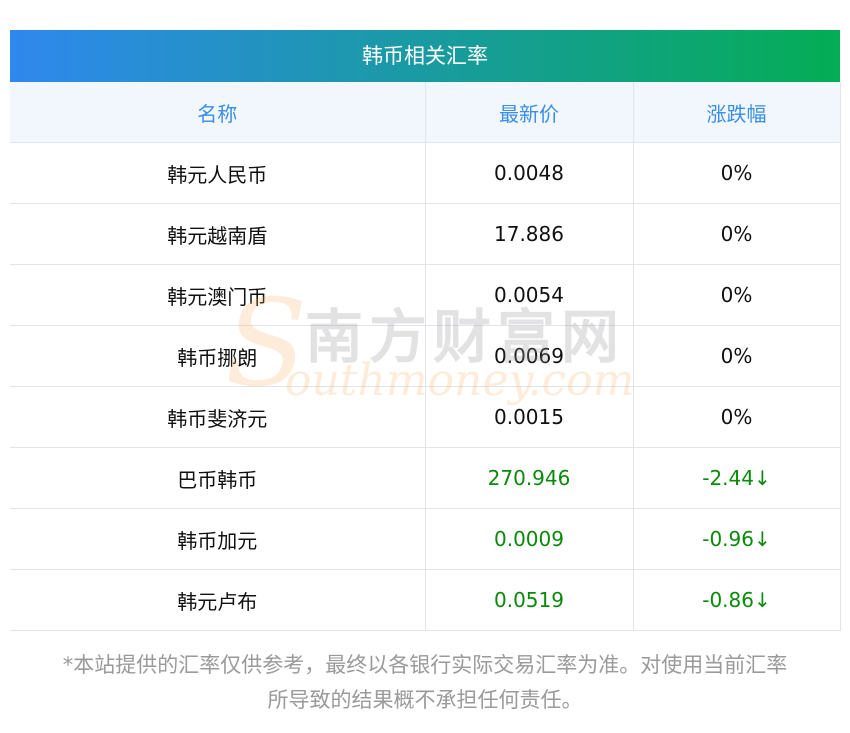 Image resolution: width=850 pixels, height=733 pixels. I want to click on table-row: 韩元卢布 0.0519 -0.86↓, so click(425, 600).